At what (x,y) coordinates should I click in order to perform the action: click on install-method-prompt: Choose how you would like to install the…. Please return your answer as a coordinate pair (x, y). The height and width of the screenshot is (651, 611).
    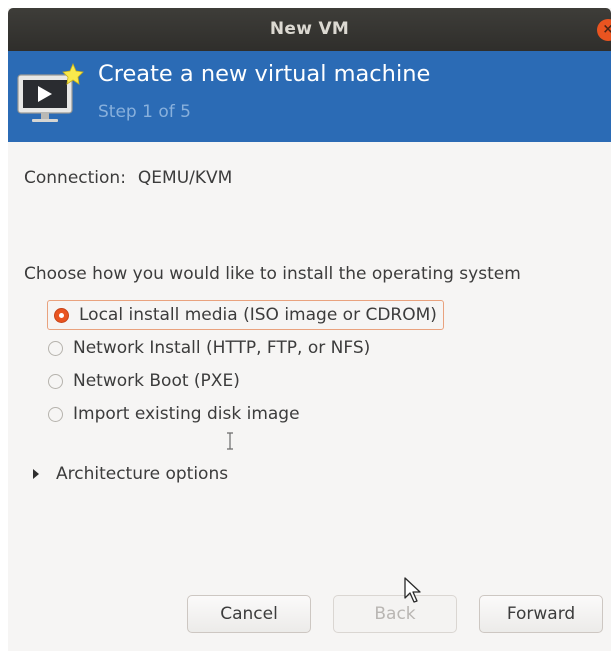
    Looking at the image, I should click on (272, 274).